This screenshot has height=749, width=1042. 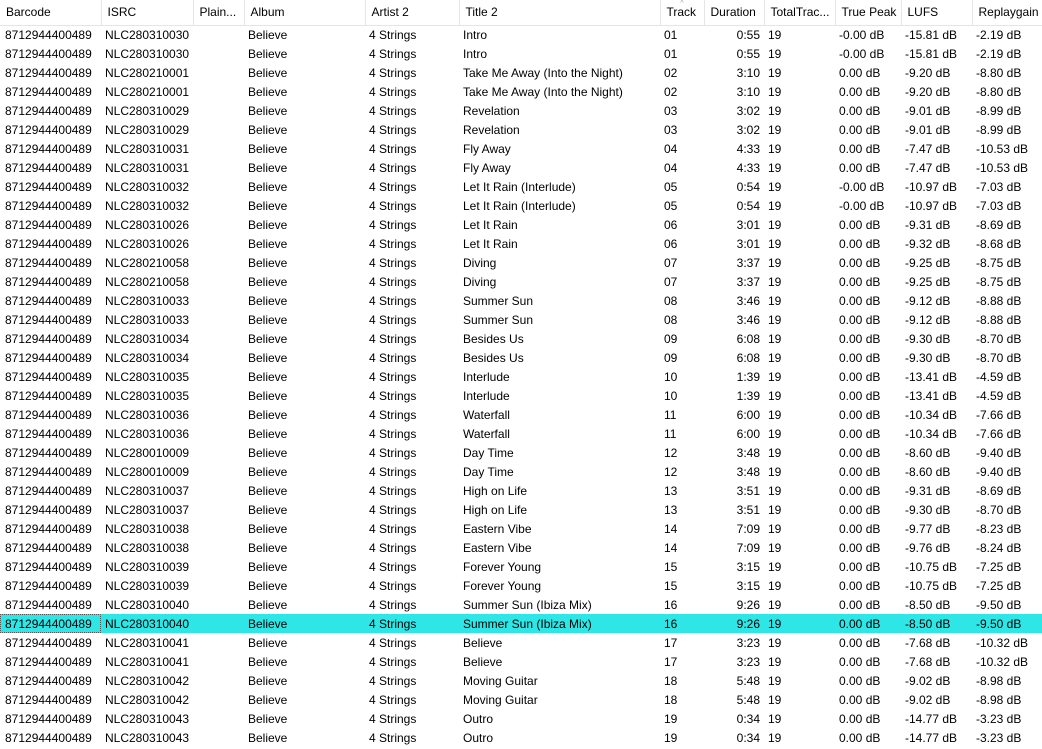 I want to click on cell-lufs: -9.20 dB, so click(x=928, y=91).